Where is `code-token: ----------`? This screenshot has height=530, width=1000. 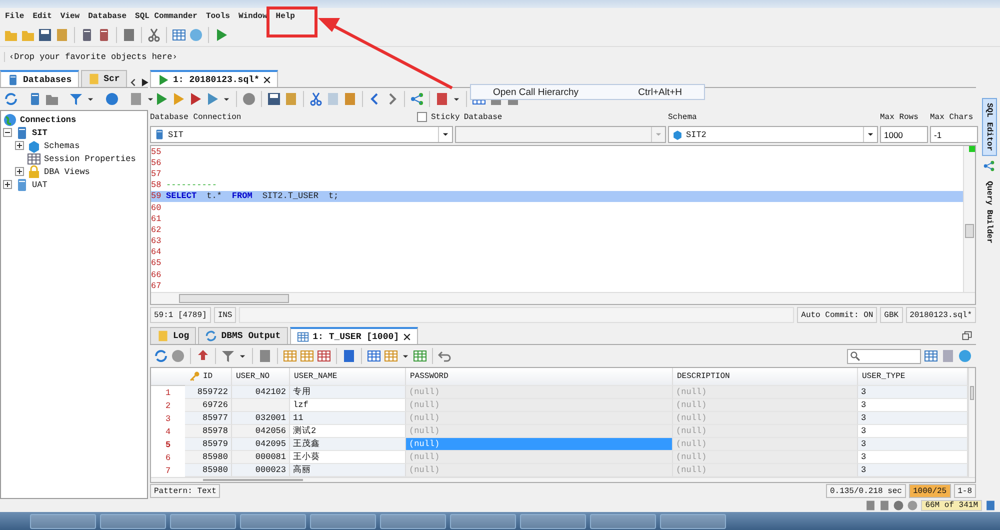 code-token: ---------- is located at coordinates (192, 185).